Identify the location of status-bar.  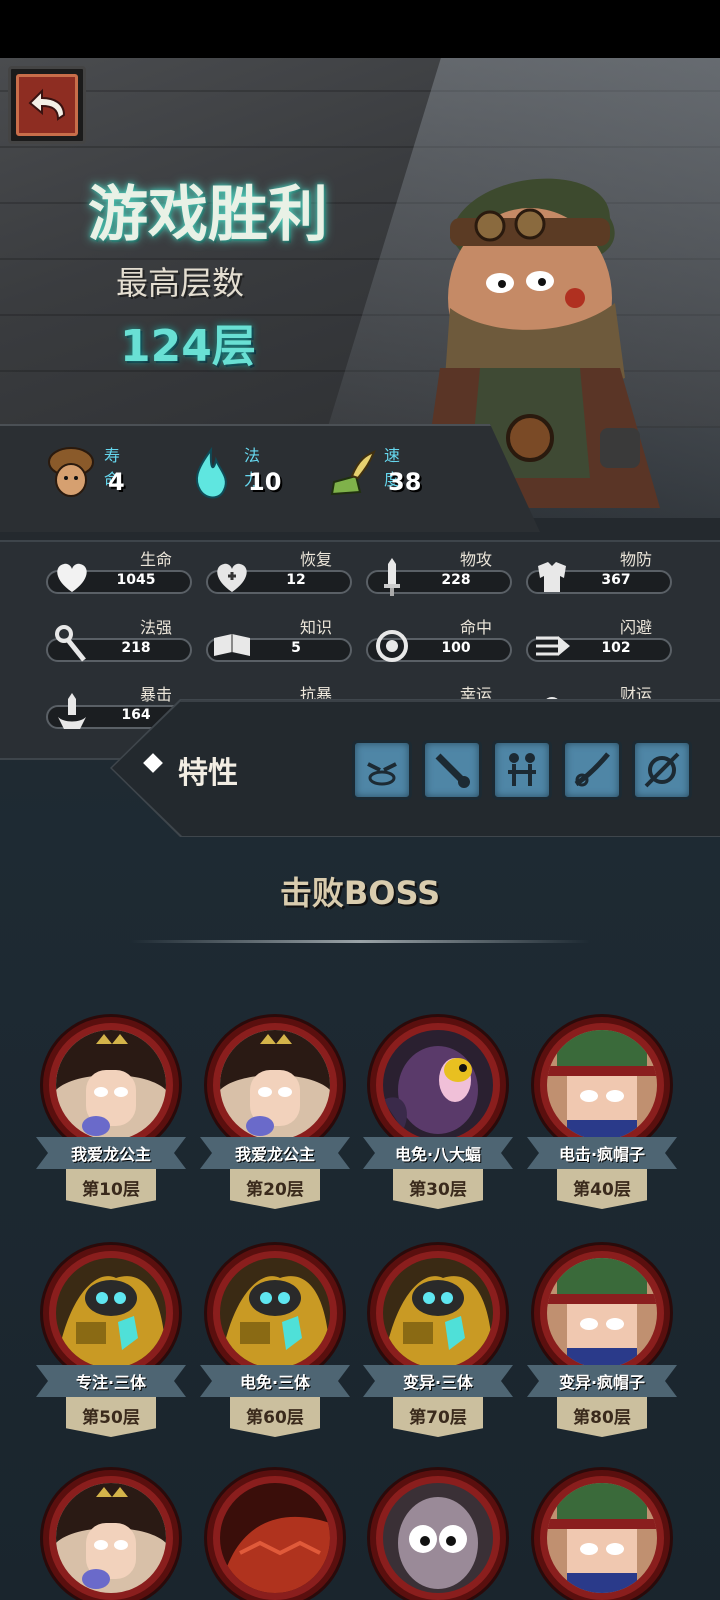
(360, 29).